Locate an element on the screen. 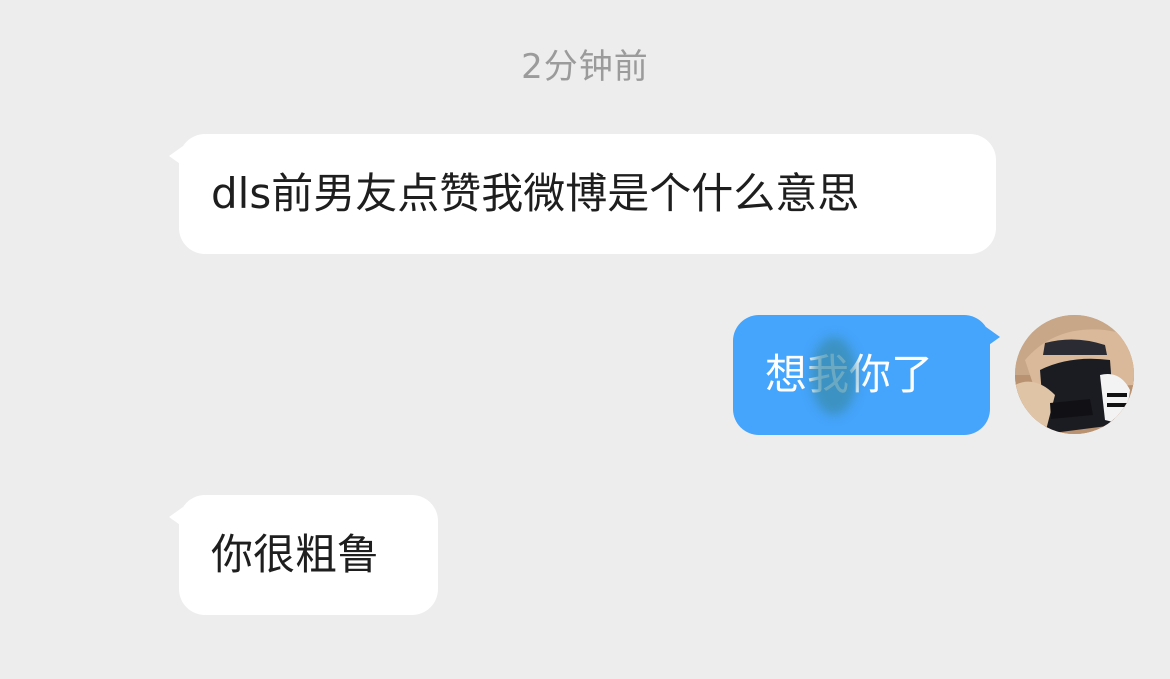  redaction-smudge is located at coordinates (834, 376).